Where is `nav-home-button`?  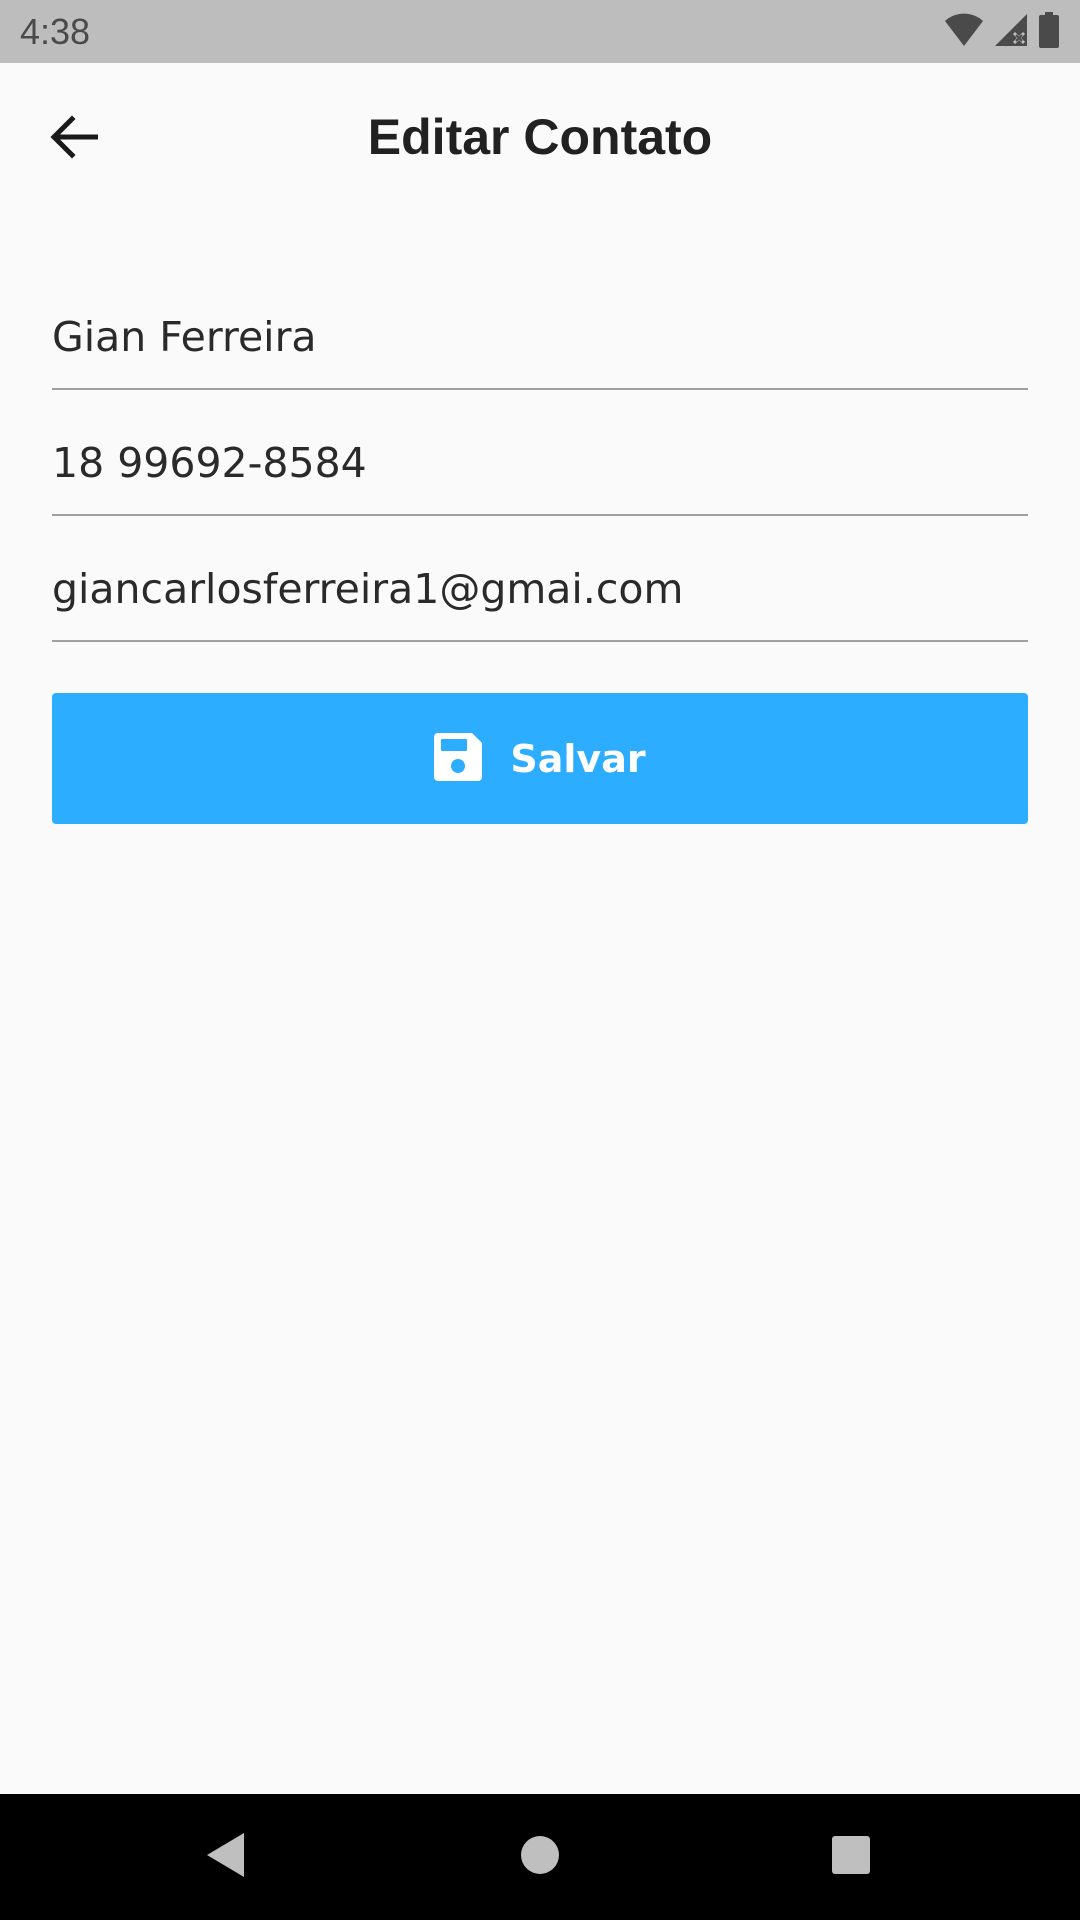
nav-home-button is located at coordinates (540, 1857).